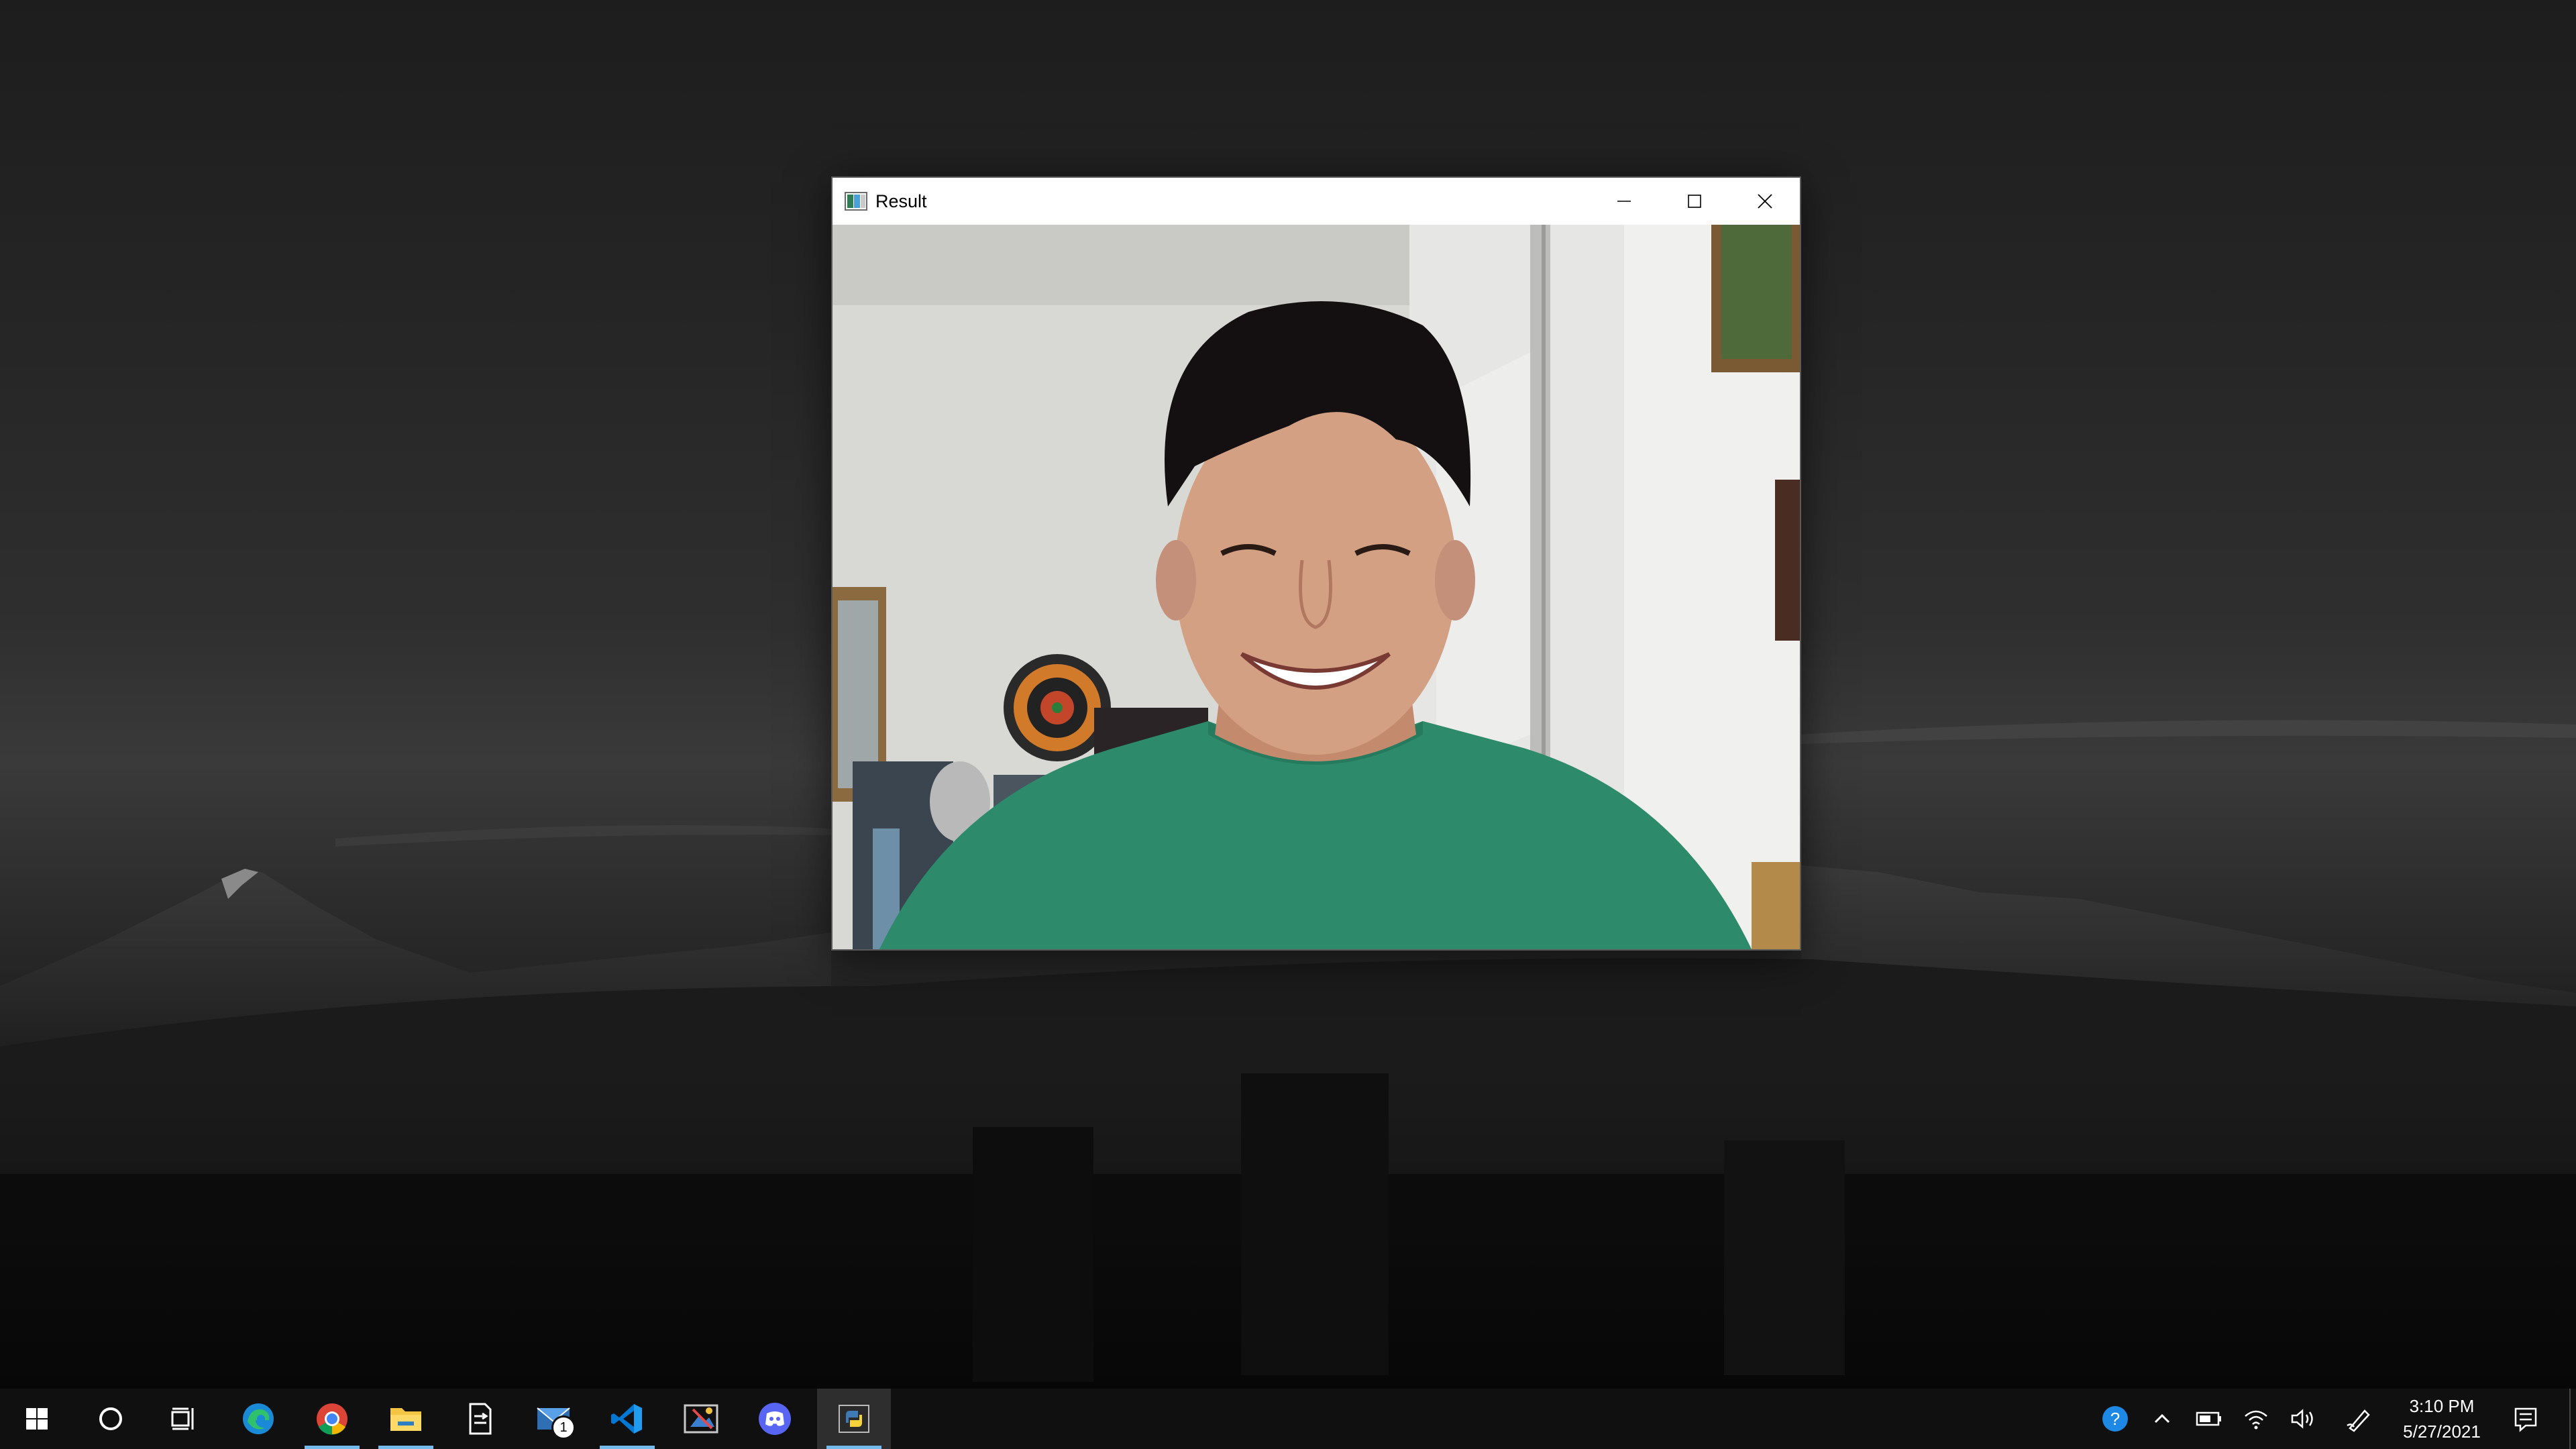  I want to click on battery-icon, so click(2208, 1418).